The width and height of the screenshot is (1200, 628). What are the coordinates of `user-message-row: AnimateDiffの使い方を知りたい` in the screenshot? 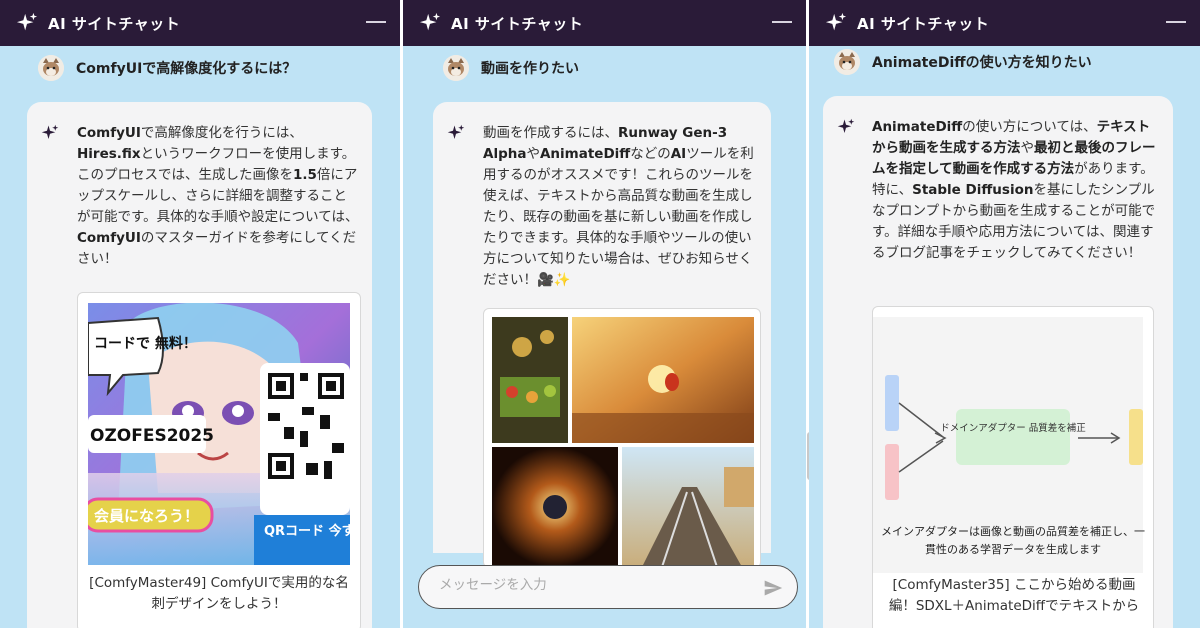 It's located at (963, 62).